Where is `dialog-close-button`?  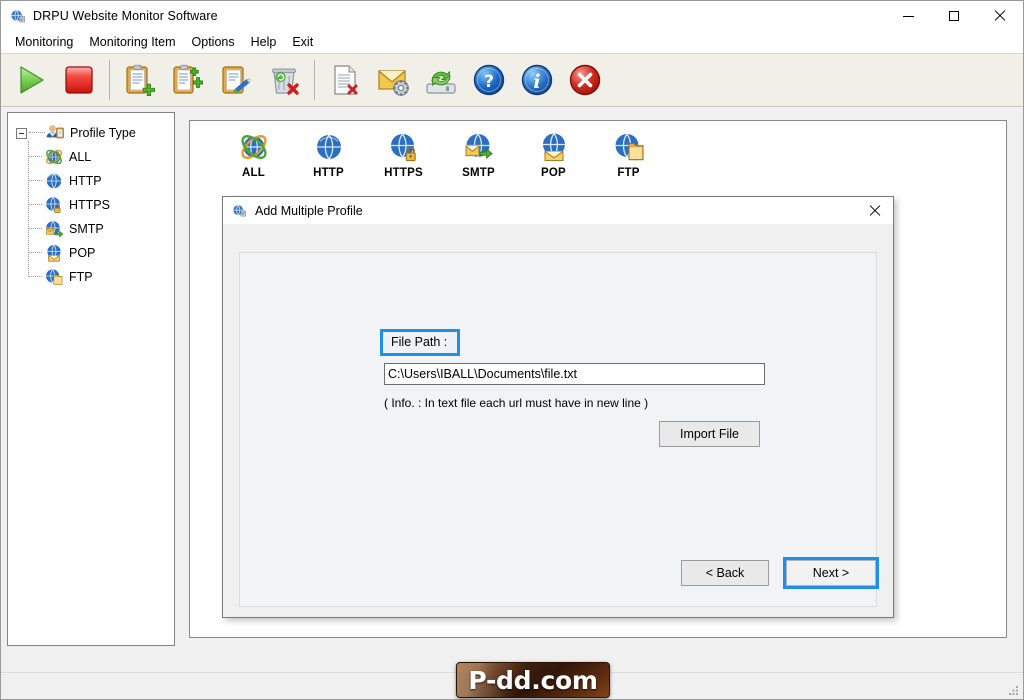
dialog-close-button is located at coordinates (875, 210).